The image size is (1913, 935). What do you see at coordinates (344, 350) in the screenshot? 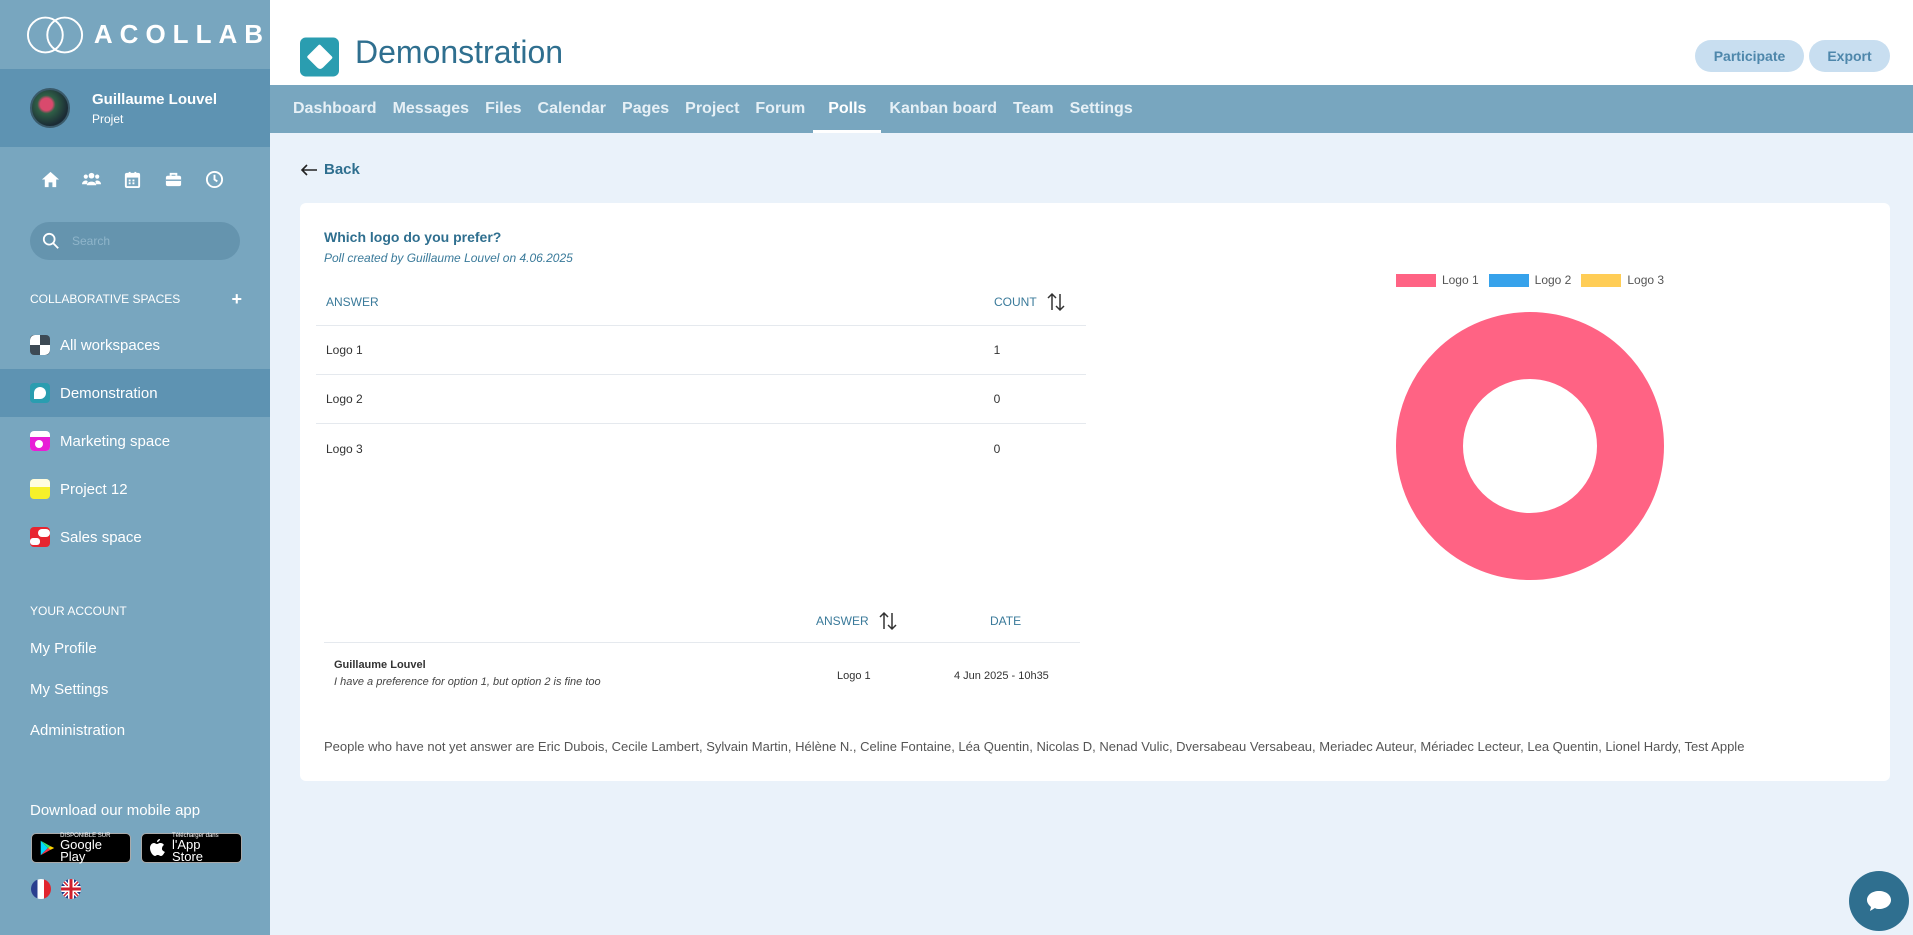
I see `answer-label: Logo 1` at bounding box center [344, 350].